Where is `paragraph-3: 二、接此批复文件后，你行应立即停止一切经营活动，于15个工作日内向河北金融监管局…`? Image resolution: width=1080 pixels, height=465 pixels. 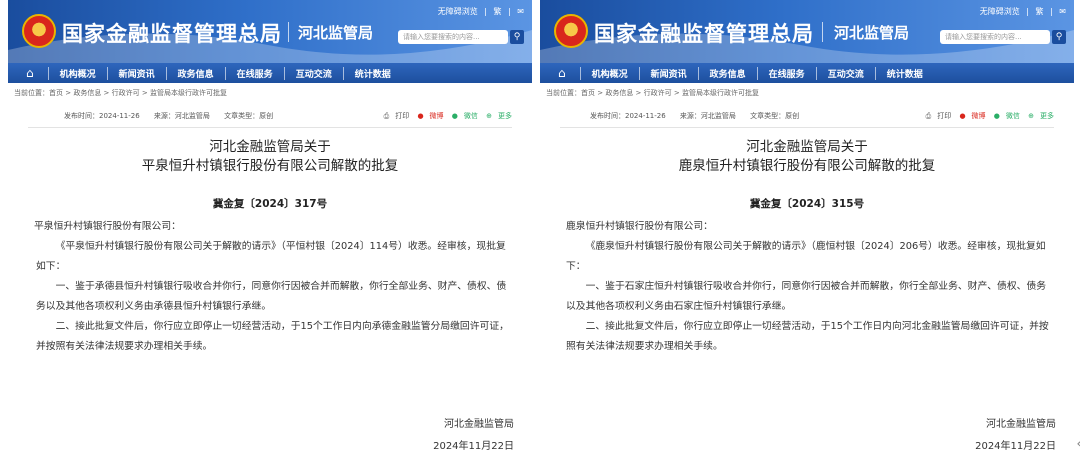
paragraph-3: 二、接此批复文件后，你行应立即停止一切经营活动，于15个工作日内向河北金融监管局… is located at coordinates (807, 336).